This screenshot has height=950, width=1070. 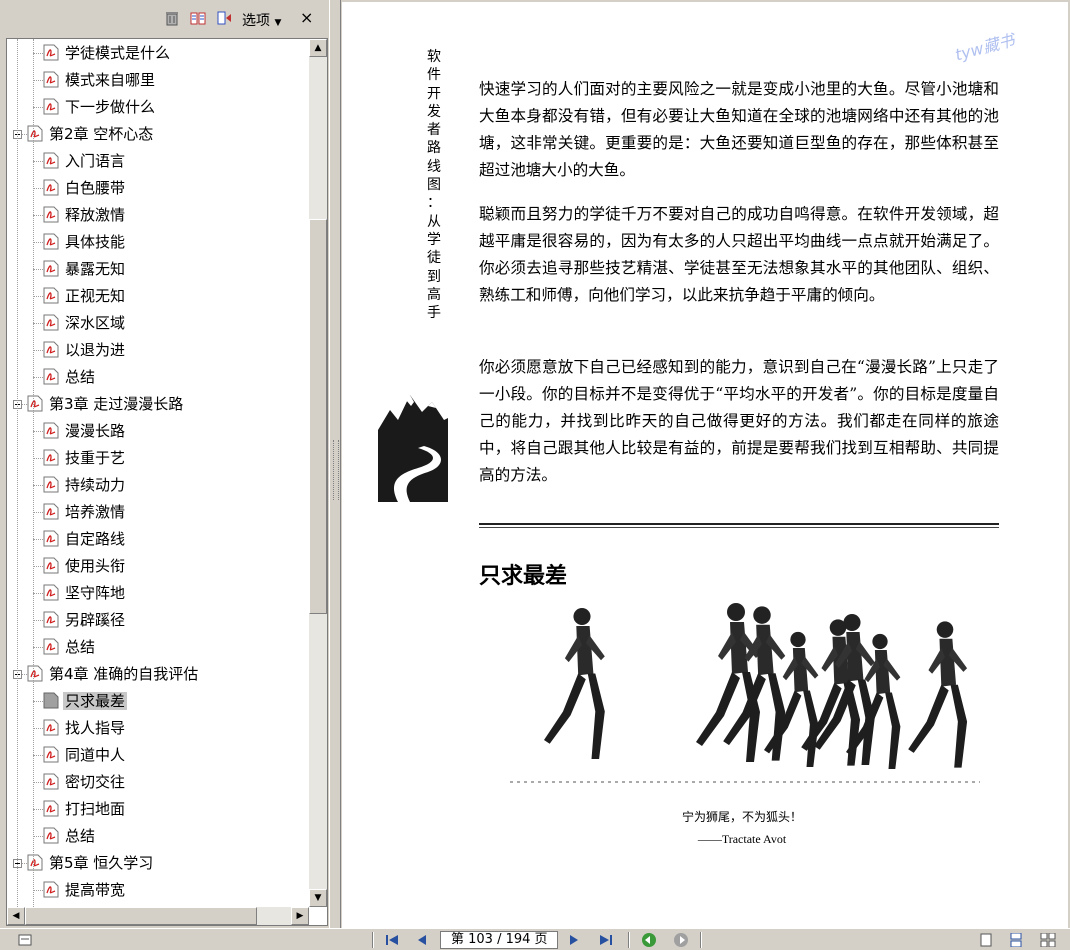 I want to click on bookmark-item: 密切交往, so click(x=85, y=782).